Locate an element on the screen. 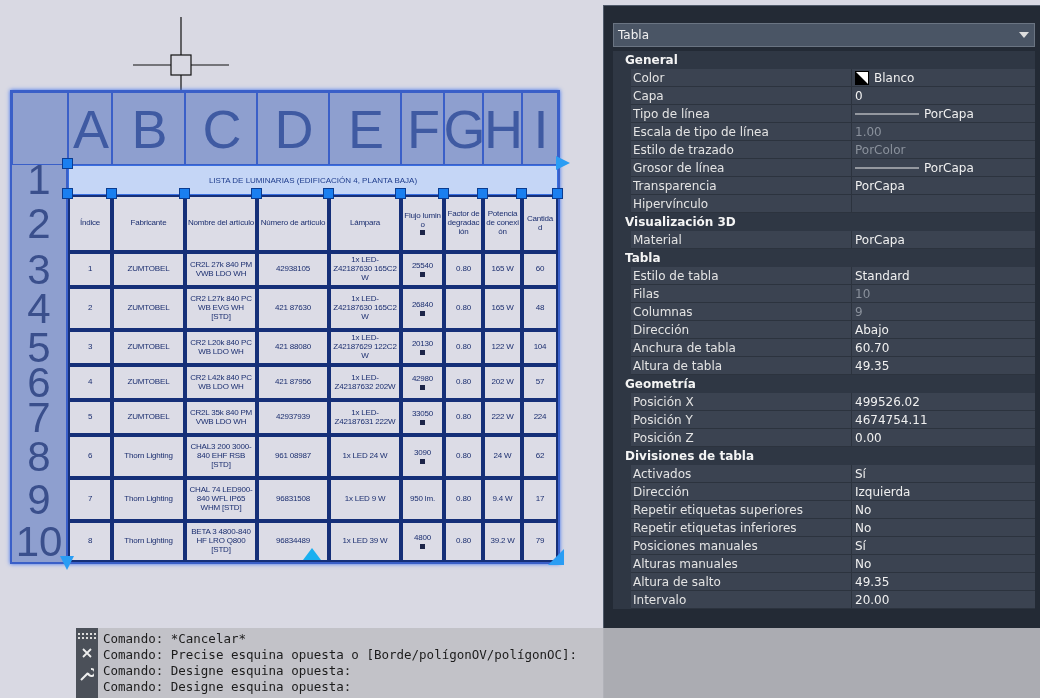 Image resolution: width=1040 pixels, height=698 pixels. property-label: Repetir etiquetas inferiores is located at coordinates (741, 527).